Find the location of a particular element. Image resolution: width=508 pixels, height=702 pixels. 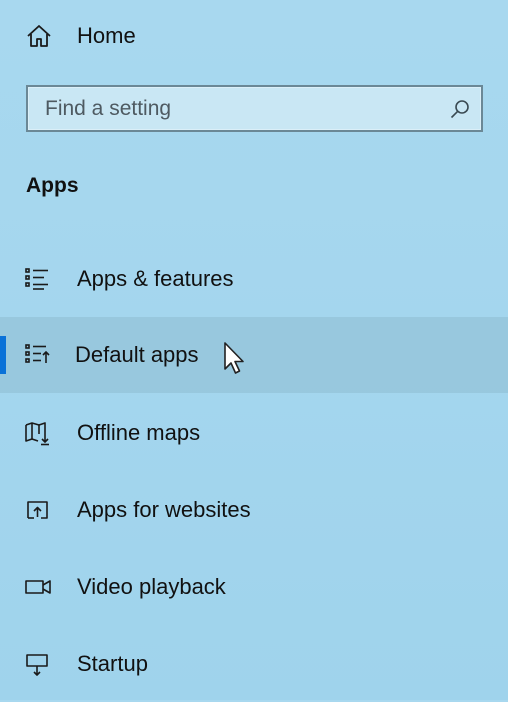

nav-item-default-apps: Default apps is located at coordinates (254, 355).